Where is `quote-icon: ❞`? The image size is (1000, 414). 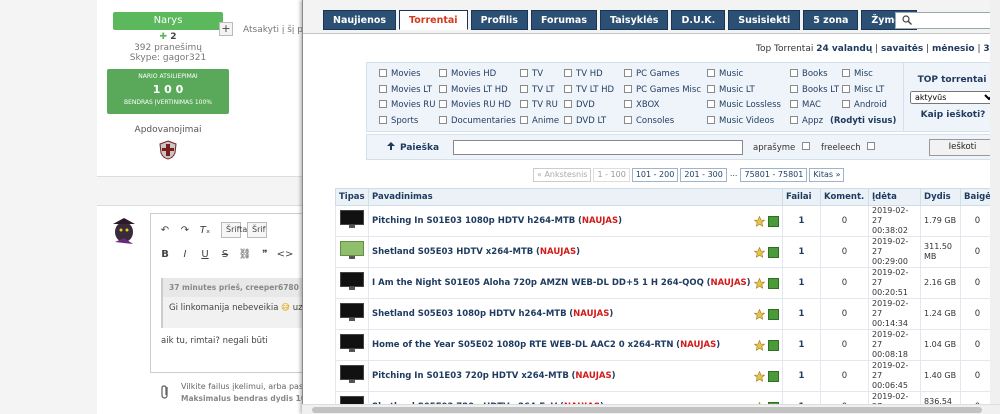 quote-icon: ❞ is located at coordinates (265, 254).